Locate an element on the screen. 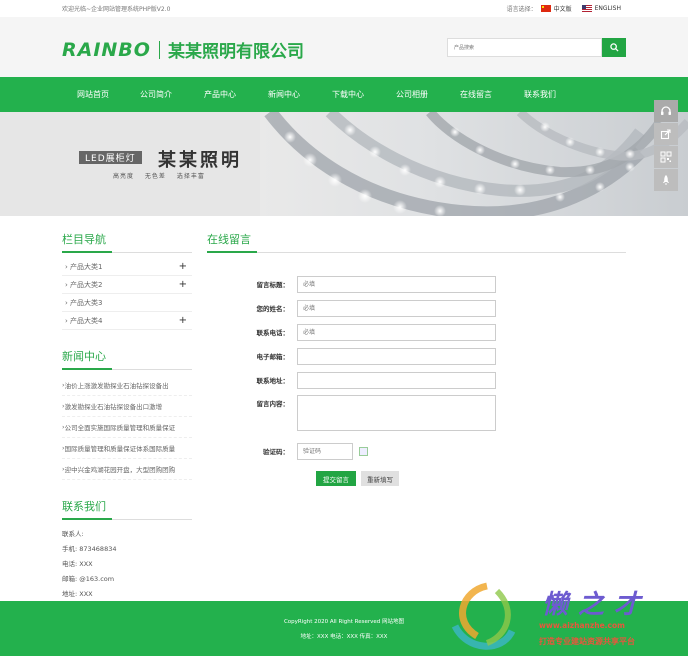 This screenshot has width=688, height=656. form-row-email: 电子邮箱： is located at coordinates (351, 356).